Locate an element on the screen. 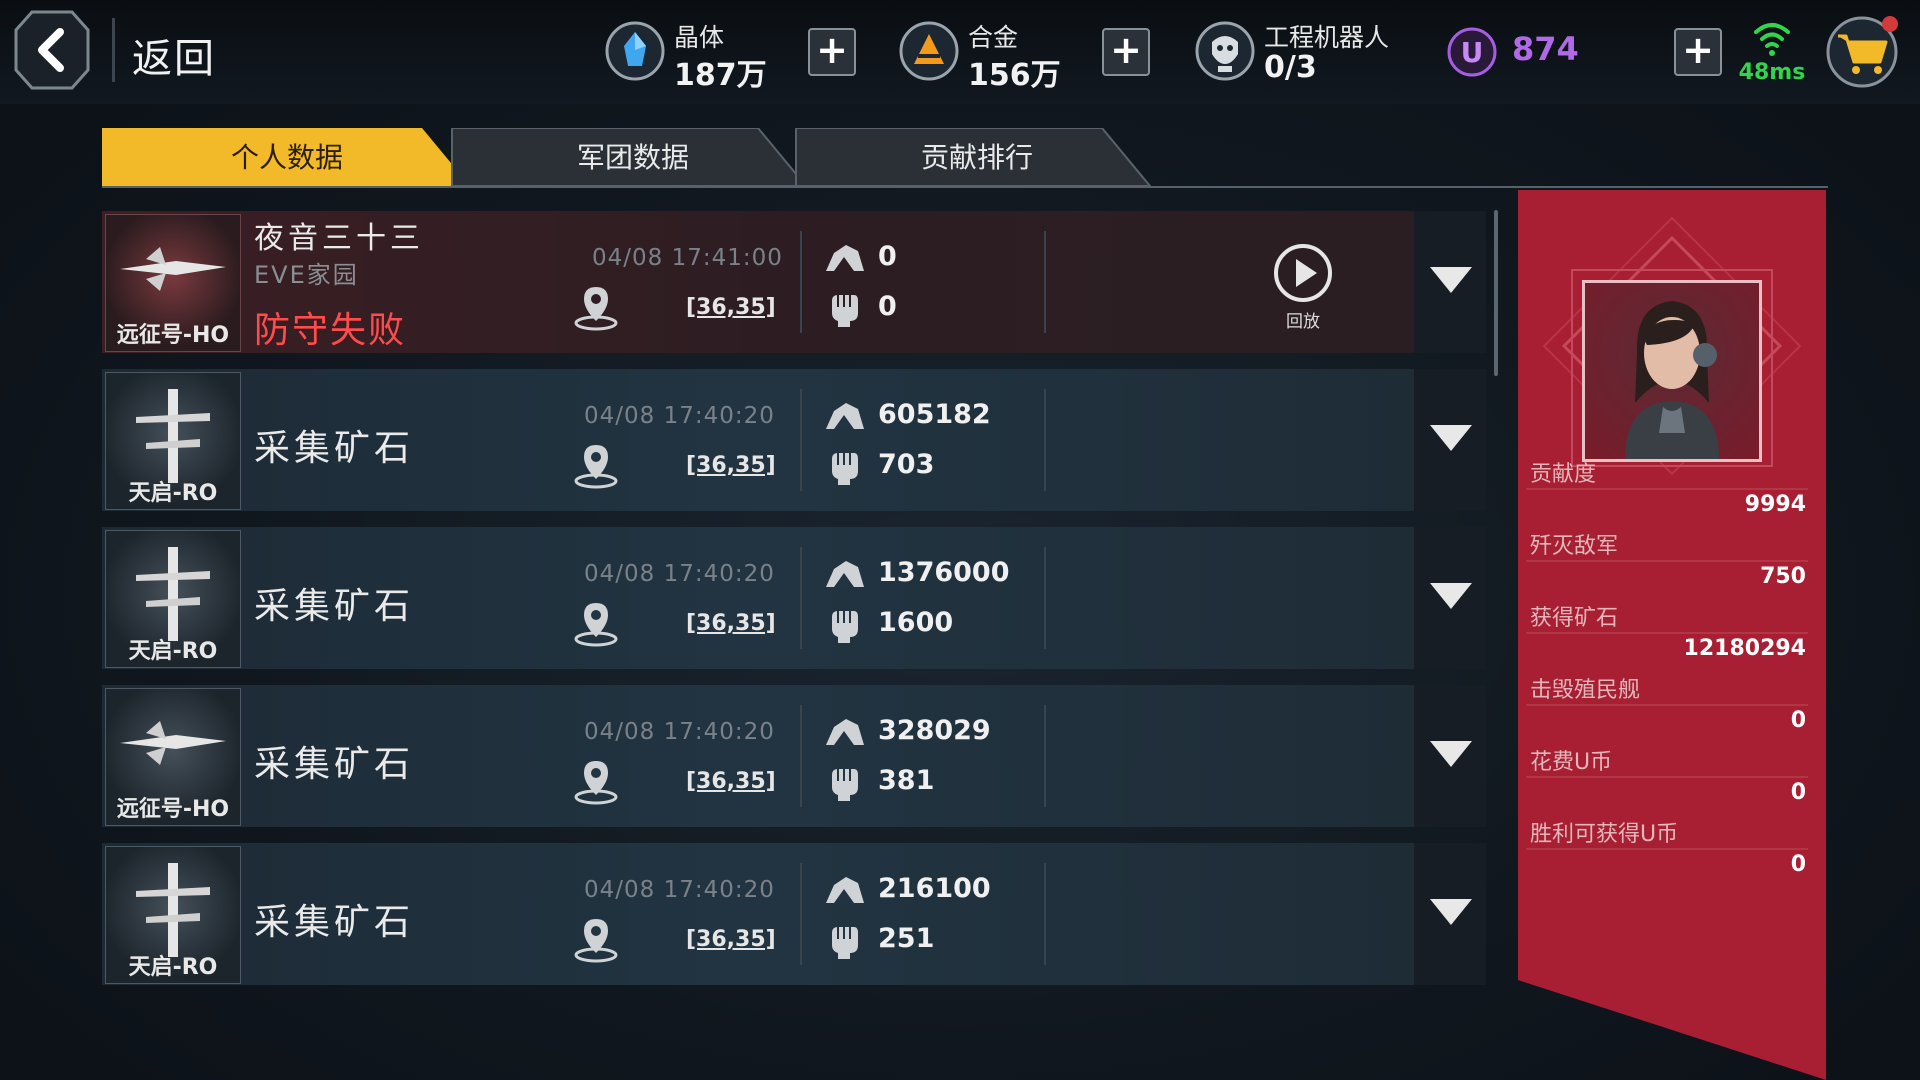 This screenshot has height=1080, width=1920. replay-button: 回放 is located at coordinates (1303, 288).